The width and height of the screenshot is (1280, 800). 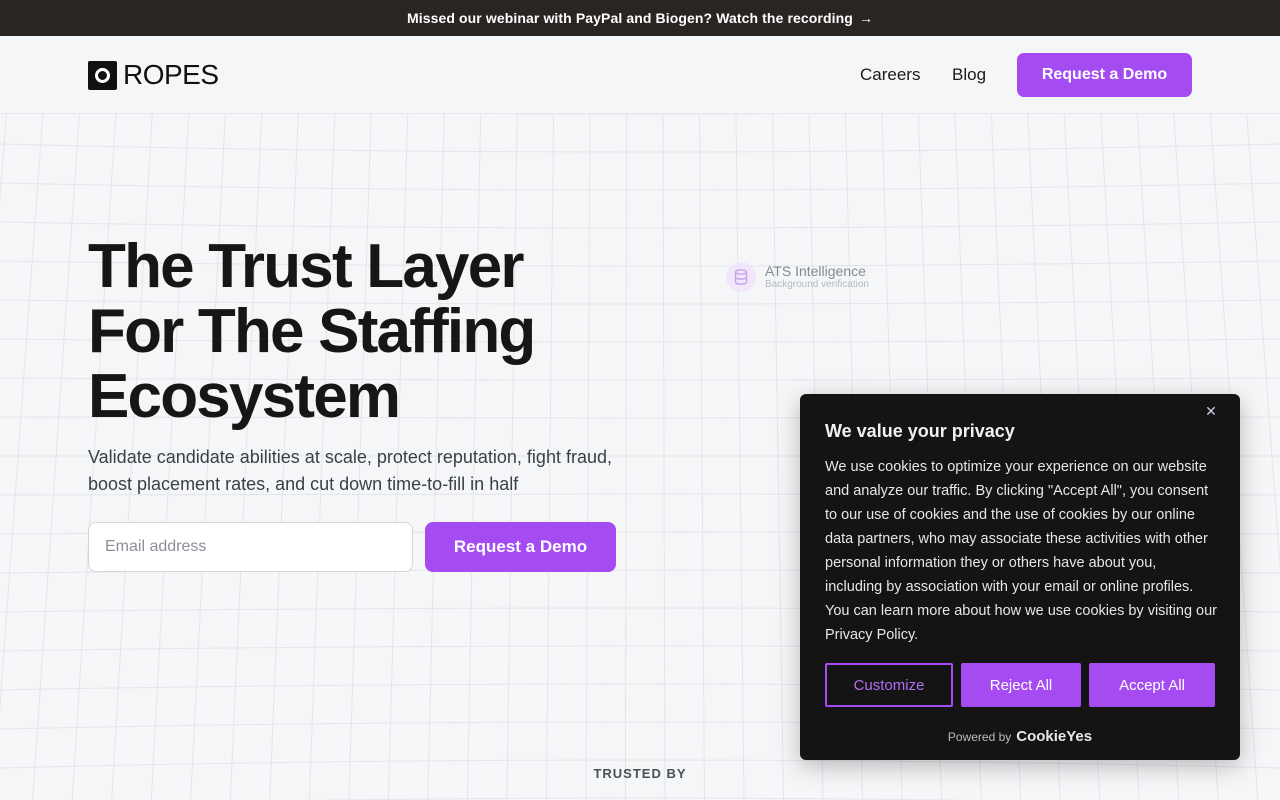 I want to click on ats-title: ATS Intelligence, so click(x=815, y=271).